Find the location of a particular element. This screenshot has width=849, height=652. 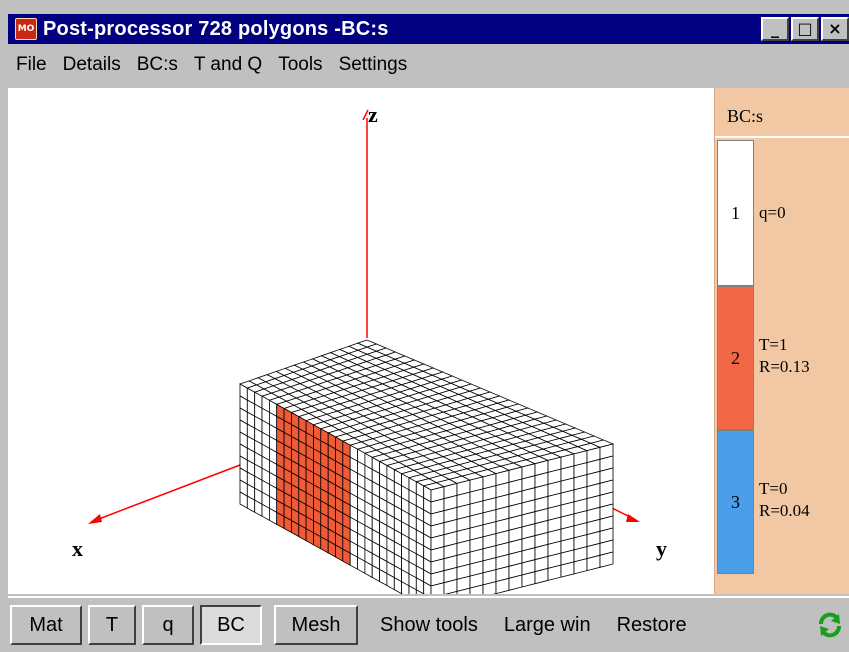

bc-number-3: 3 is located at coordinates (735, 501).